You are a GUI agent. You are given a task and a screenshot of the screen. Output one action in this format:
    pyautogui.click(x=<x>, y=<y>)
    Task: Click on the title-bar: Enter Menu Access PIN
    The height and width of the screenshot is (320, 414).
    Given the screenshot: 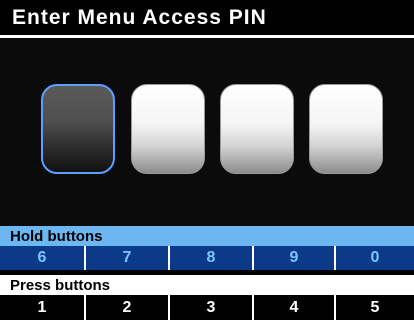 What is the action you would take?
    pyautogui.click(x=207, y=19)
    